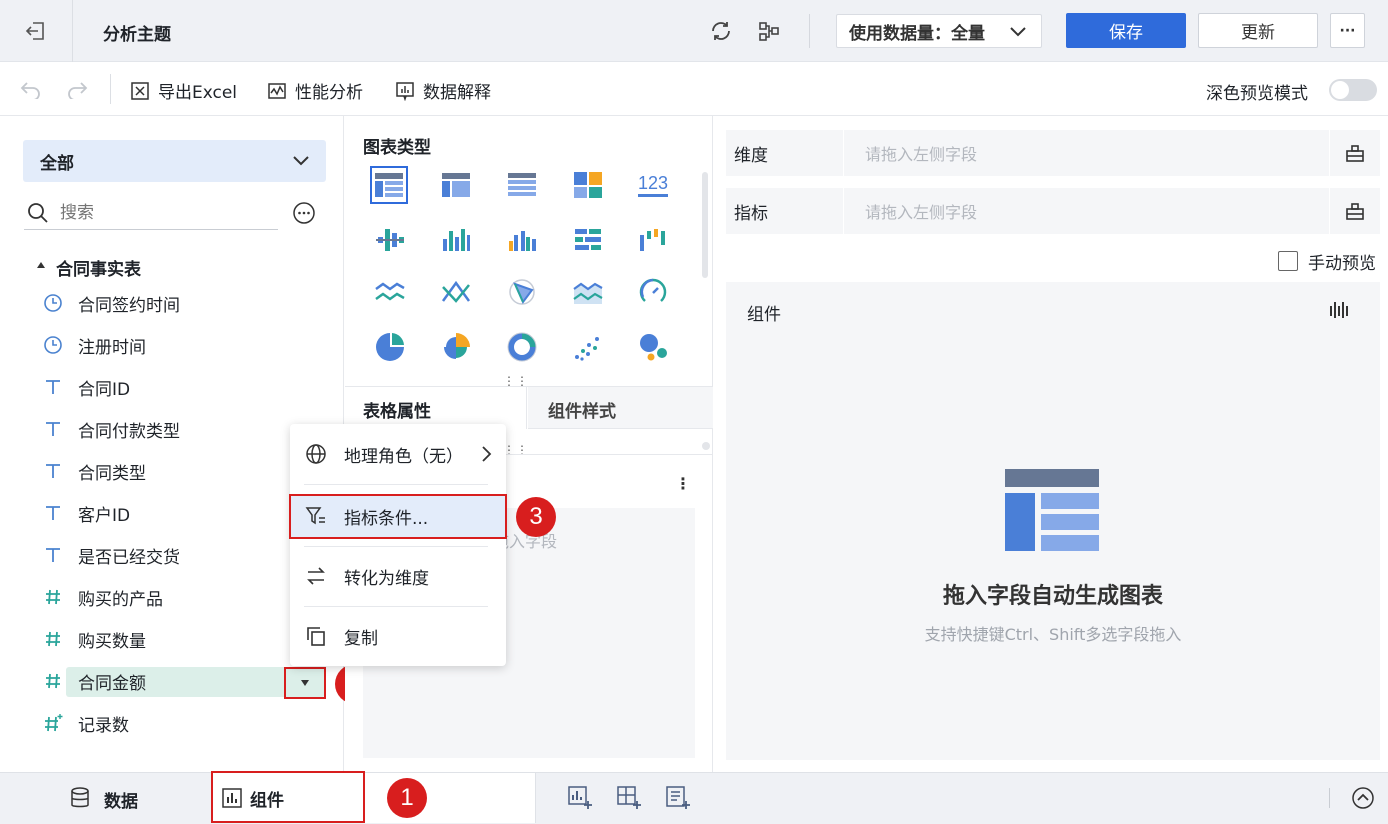 This screenshot has height=824, width=1388. What do you see at coordinates (683, 483) in the screenshot?
I see `field-options-icon: ⋮` at bounding box center [683, 483].